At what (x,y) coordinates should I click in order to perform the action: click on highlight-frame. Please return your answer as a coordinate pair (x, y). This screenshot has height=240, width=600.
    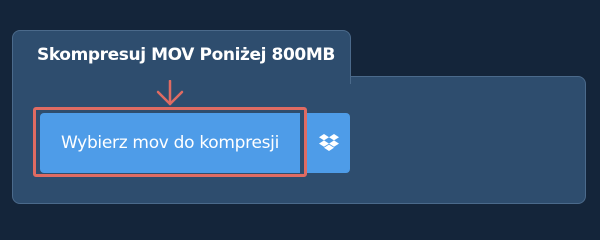
    Looking at the image, I should click on (170, 142).